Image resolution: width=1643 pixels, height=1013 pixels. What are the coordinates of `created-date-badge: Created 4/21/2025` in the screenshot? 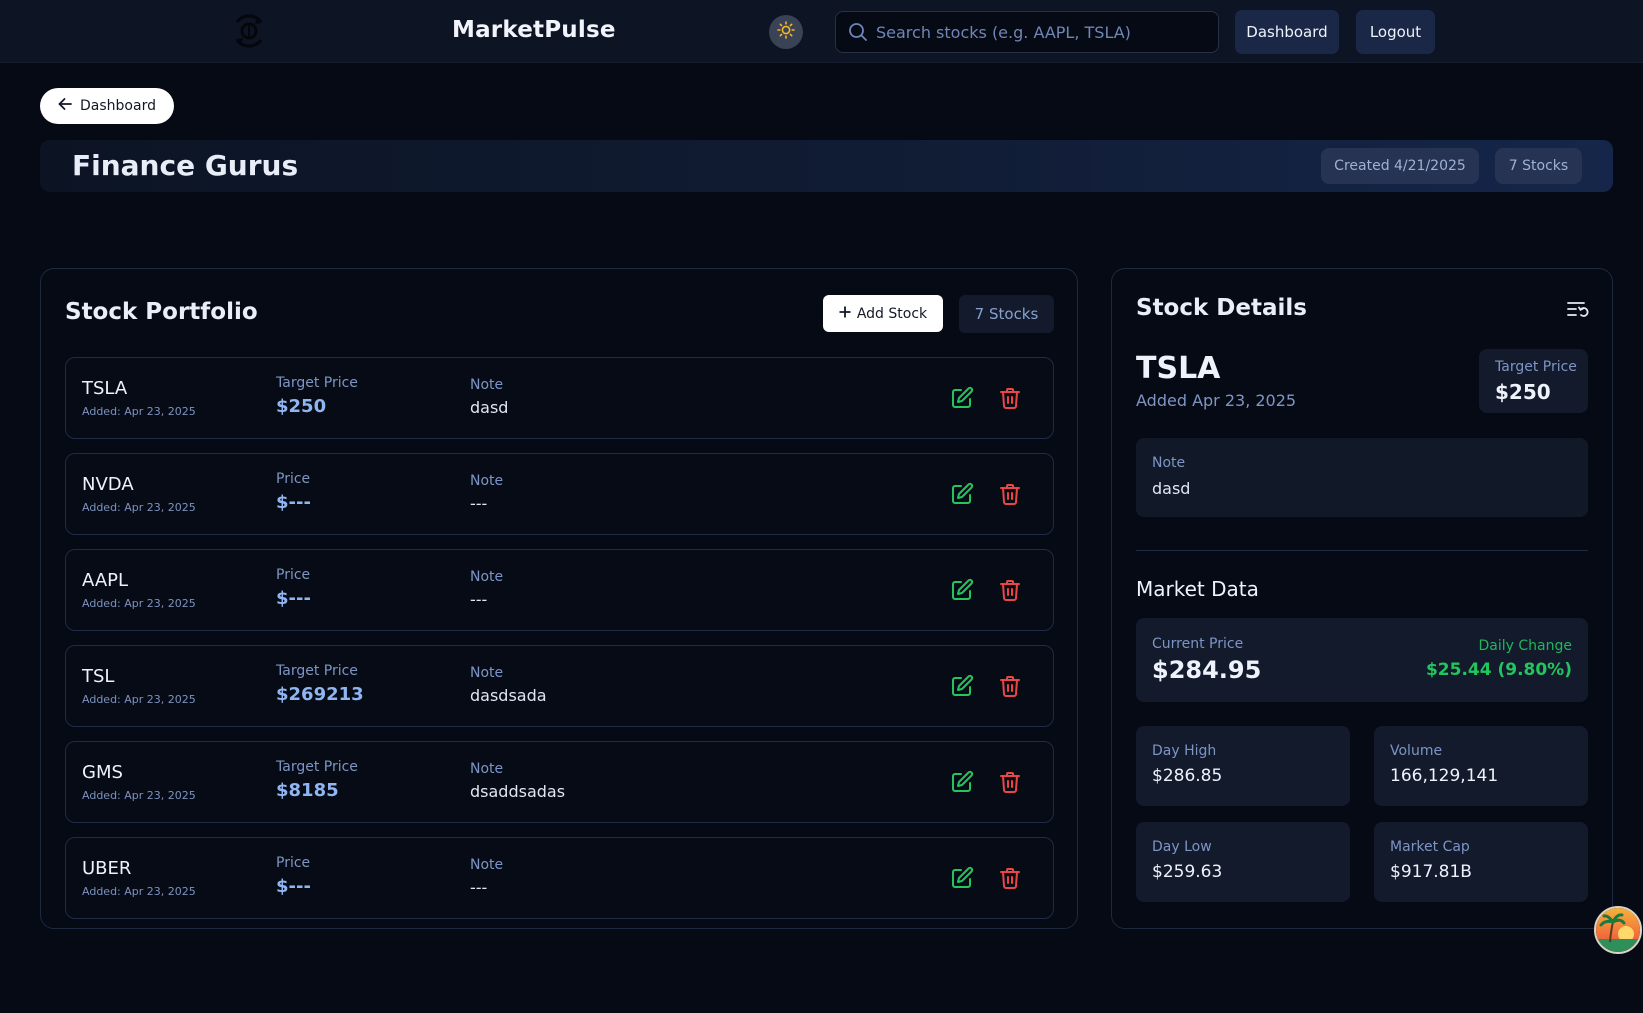 It's located at (1400, 166).